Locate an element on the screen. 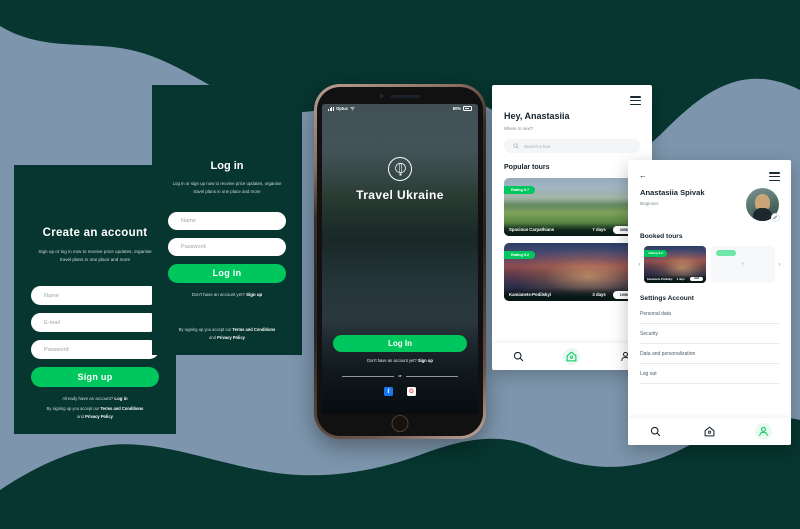  edit-pencil-icon is located at coordinates (775, 217).